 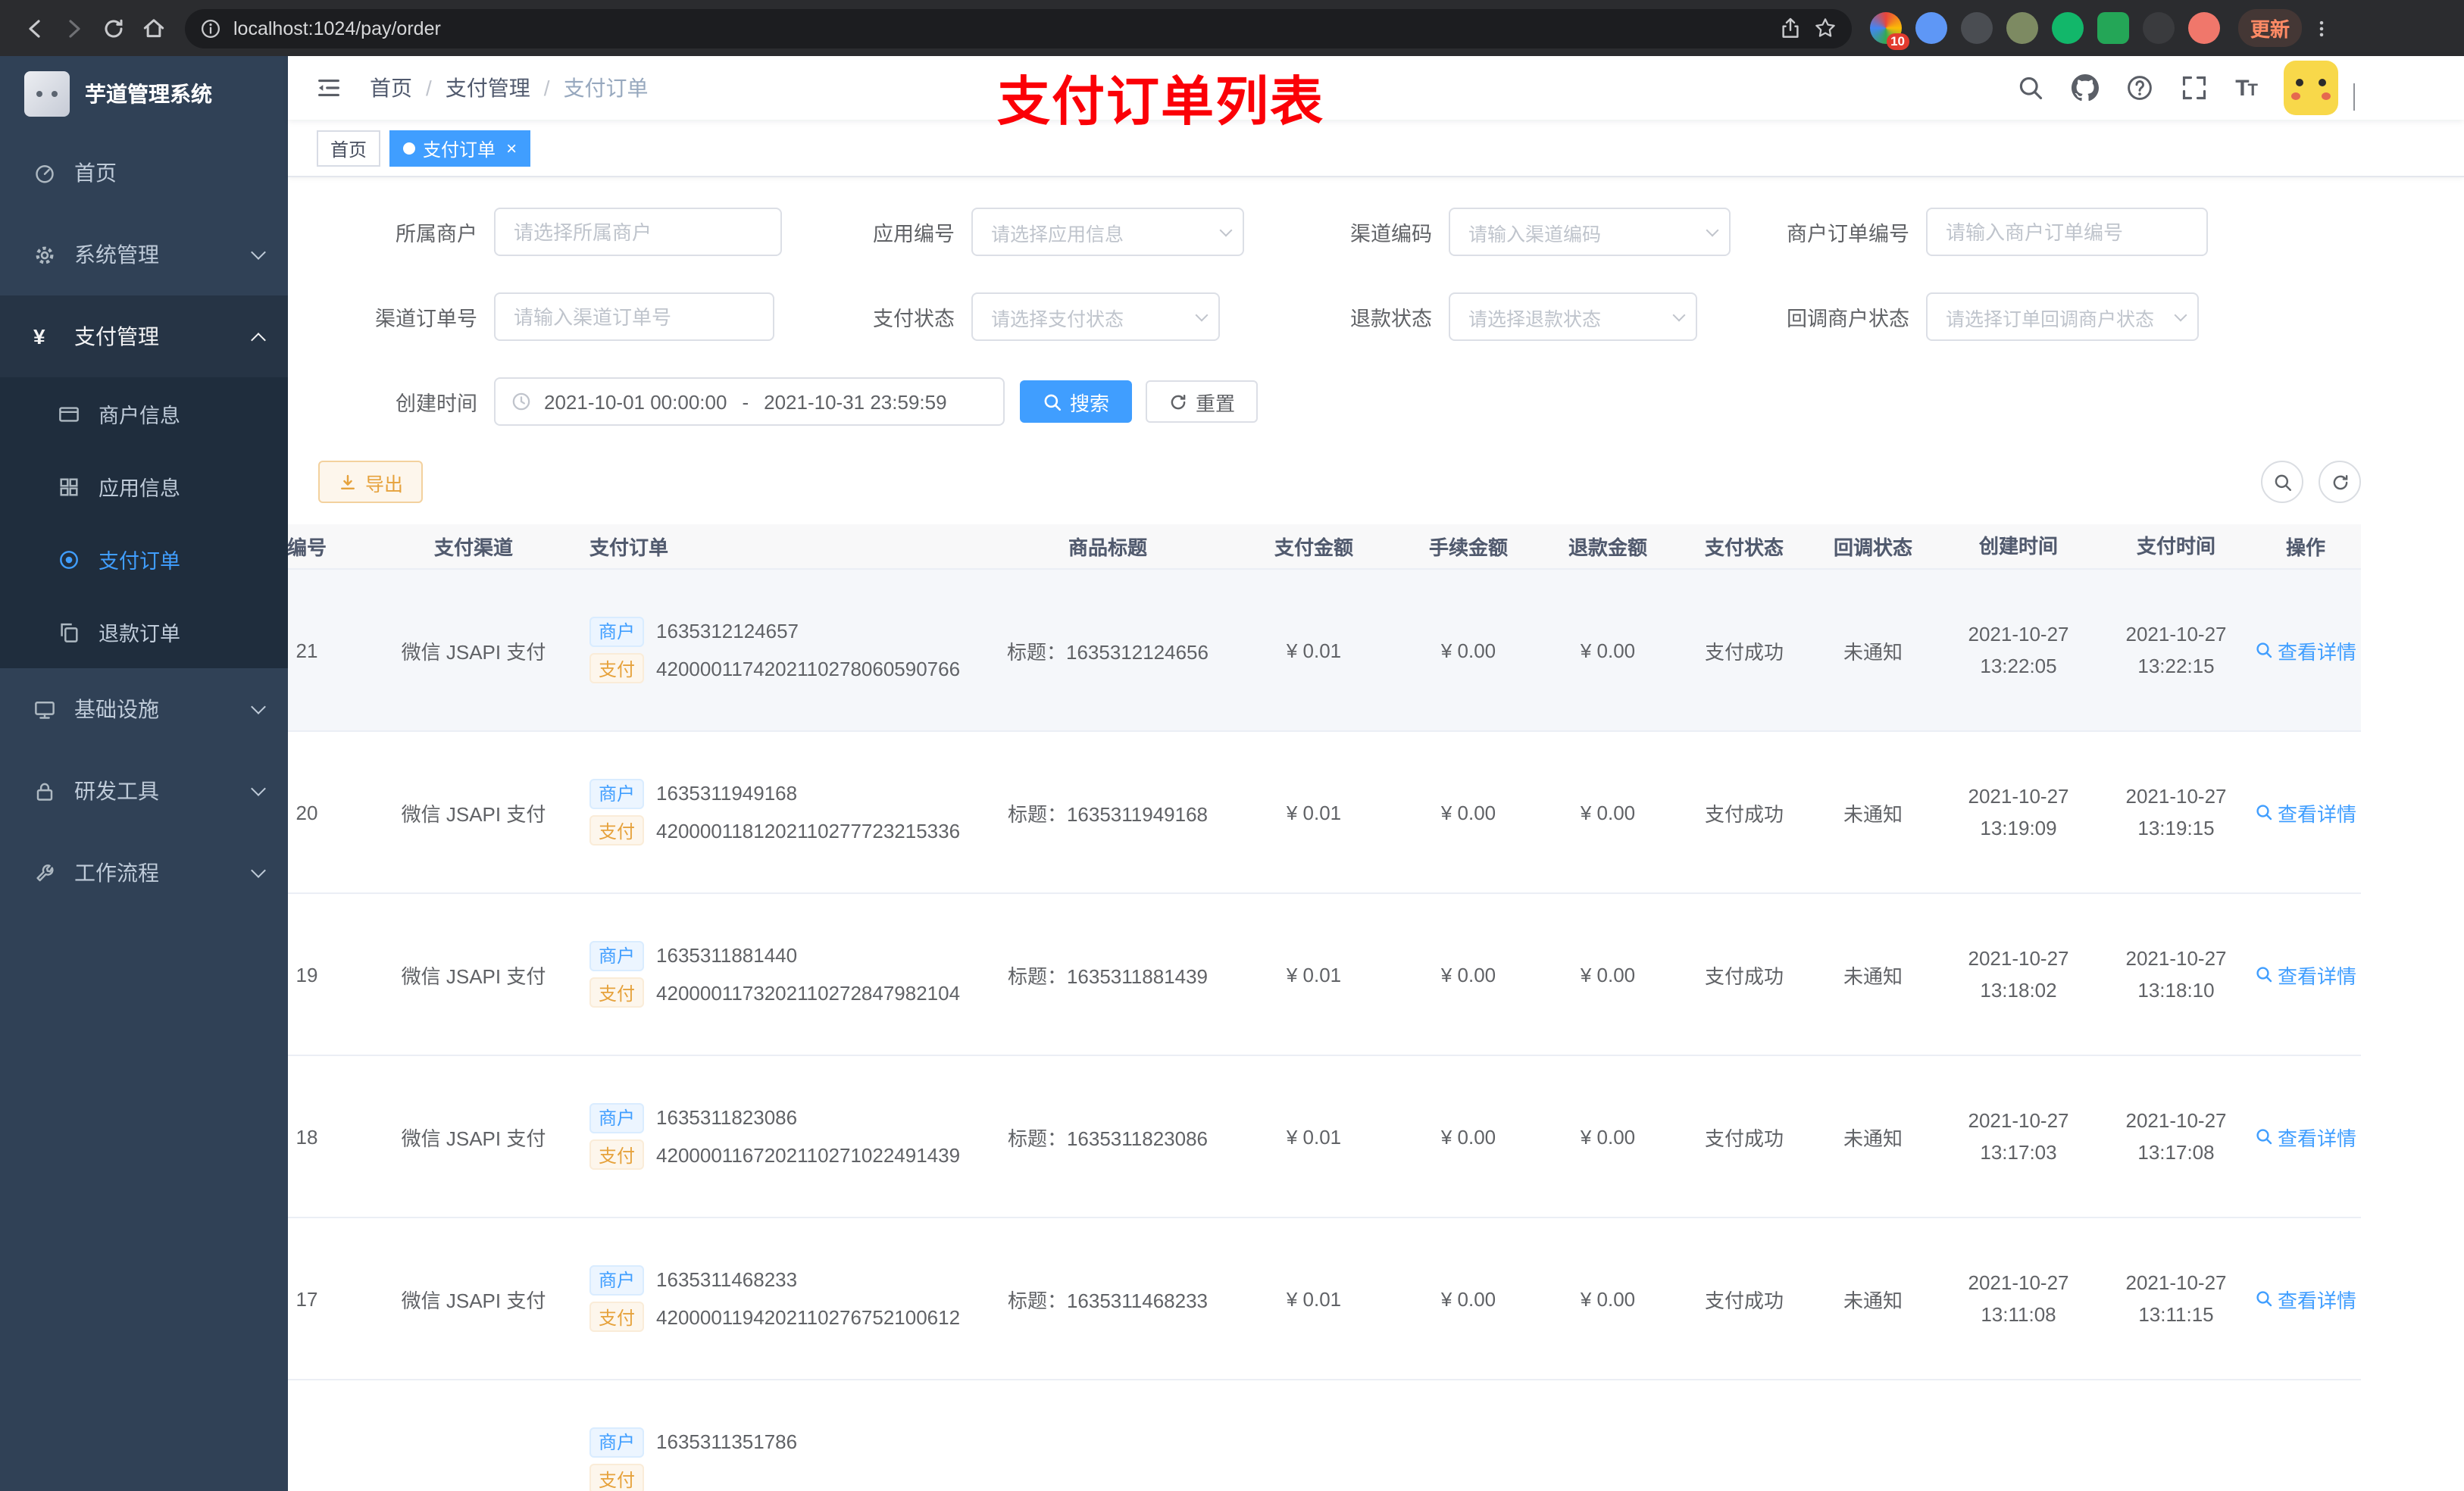 I want to click on font-size-icon: TT, so click(x=2246, y=88).